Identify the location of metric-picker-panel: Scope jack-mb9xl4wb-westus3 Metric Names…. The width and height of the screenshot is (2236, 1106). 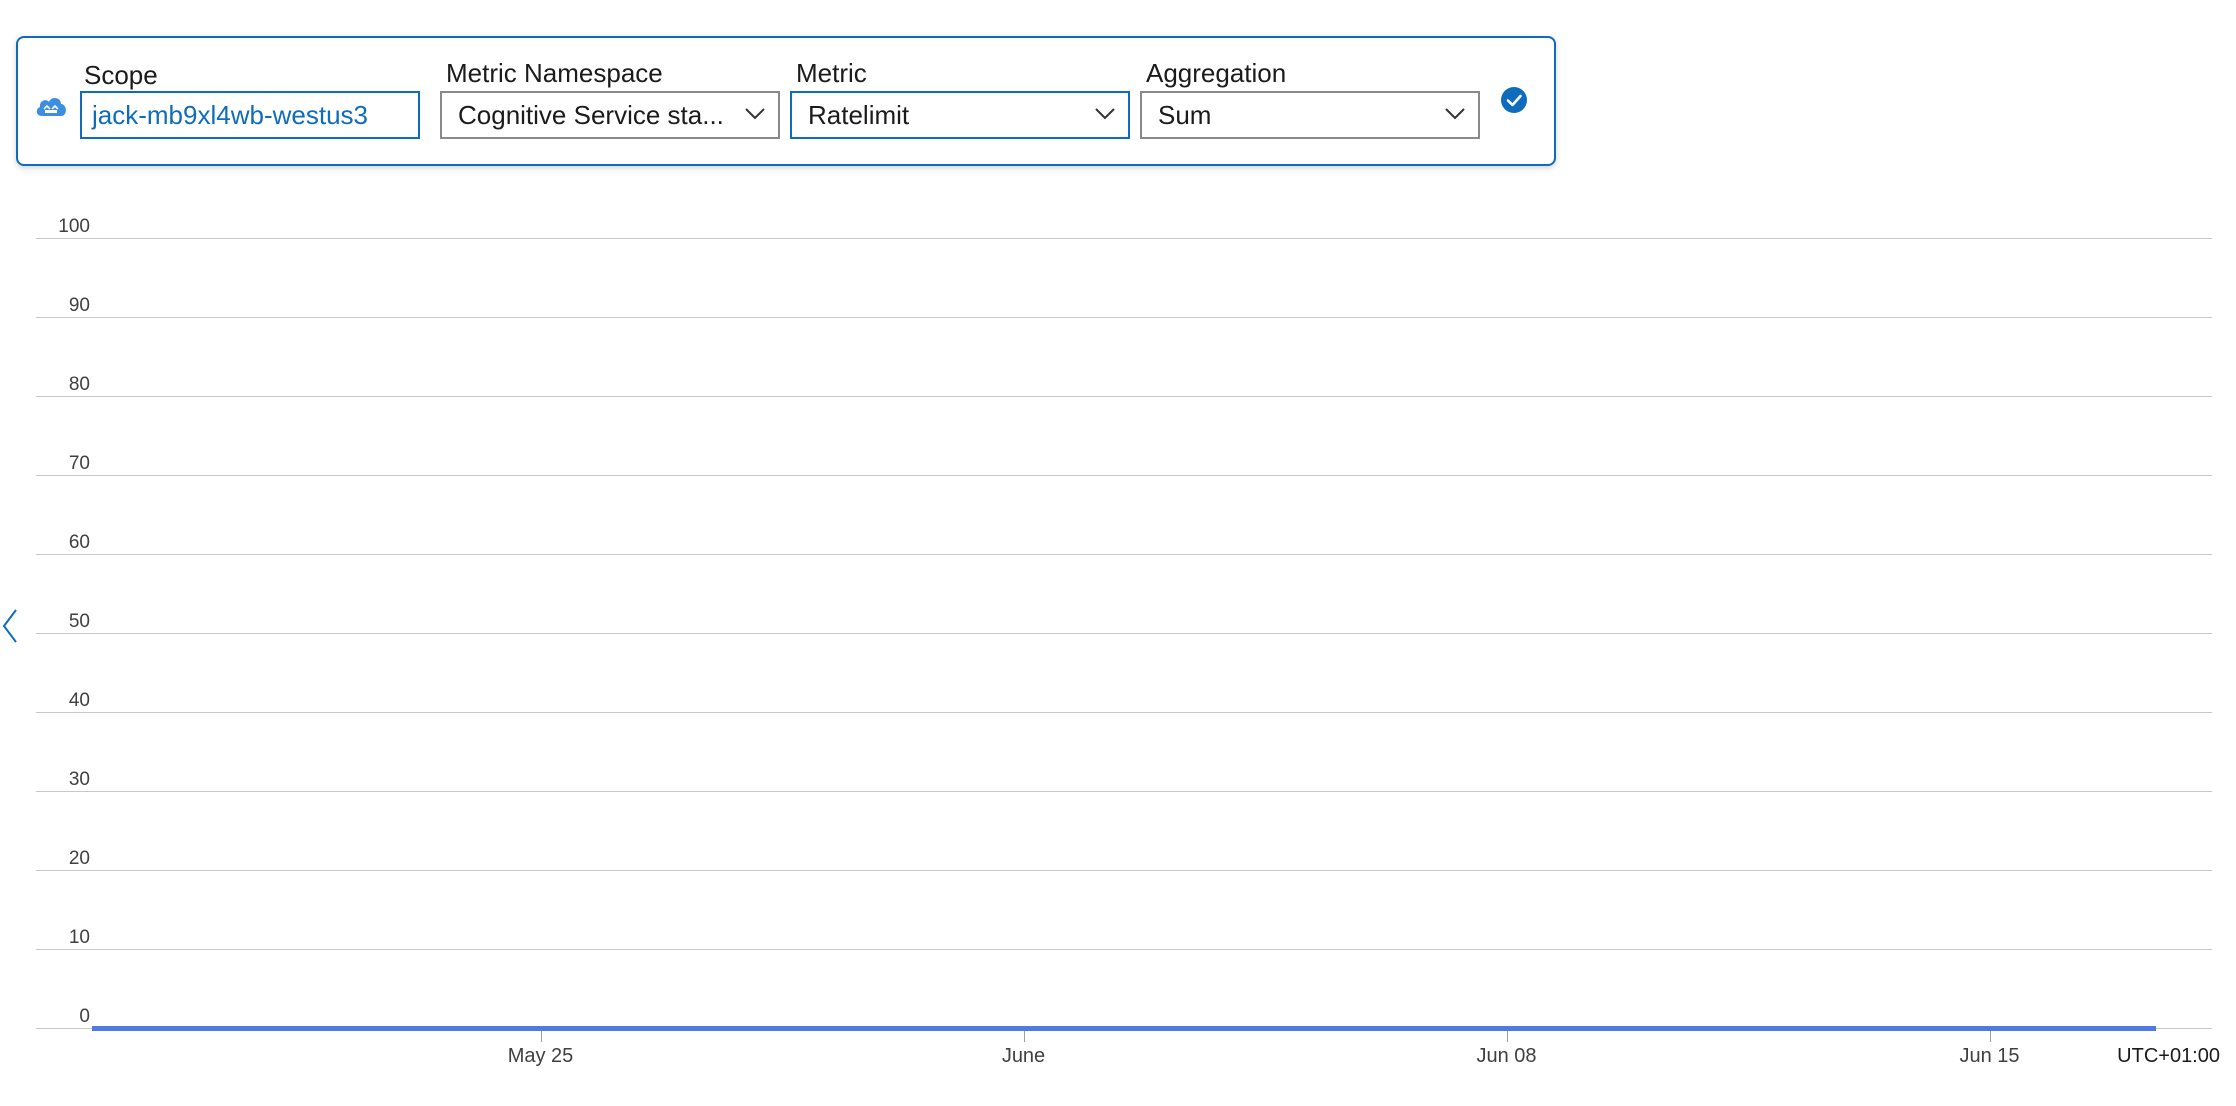
(786, 101).